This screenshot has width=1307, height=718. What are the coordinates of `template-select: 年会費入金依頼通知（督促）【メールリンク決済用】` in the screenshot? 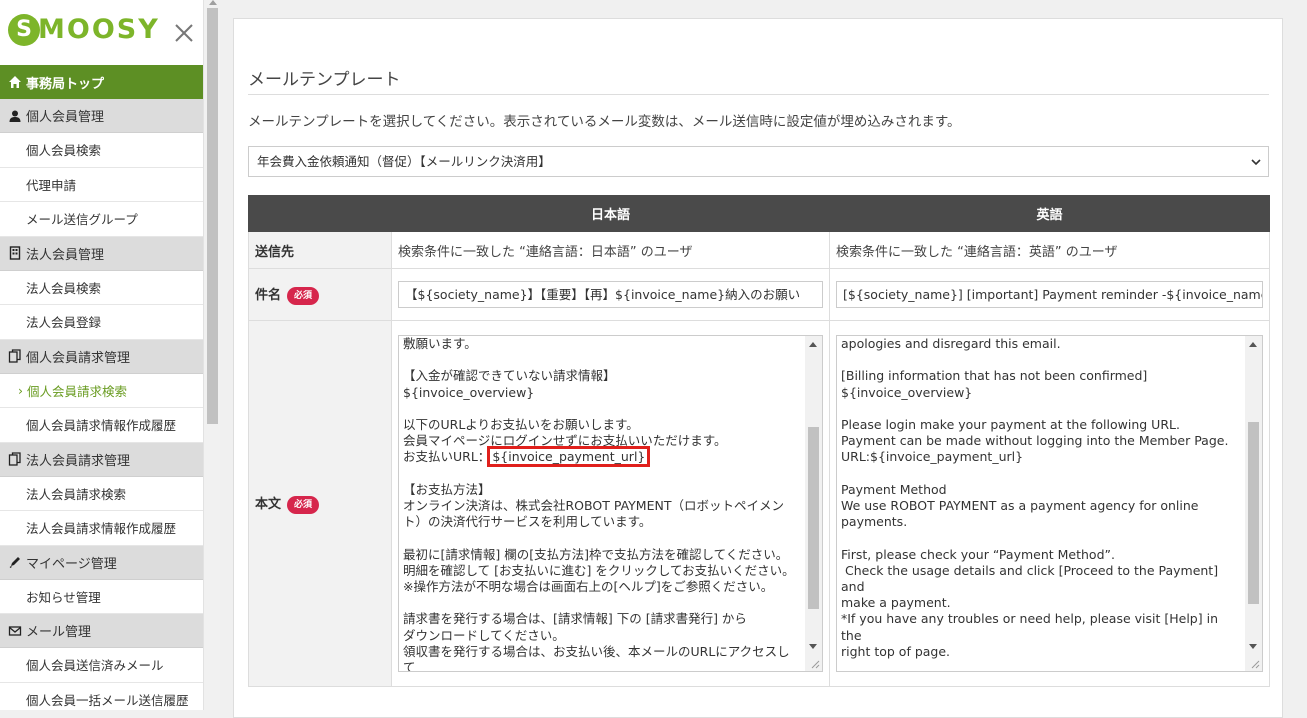 It's located at (758, 161).